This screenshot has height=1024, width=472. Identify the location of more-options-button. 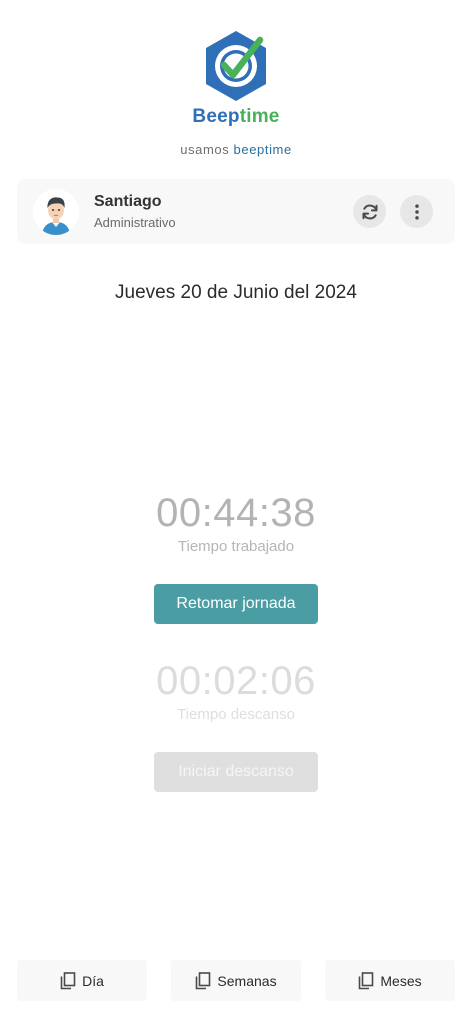
(416, 211).